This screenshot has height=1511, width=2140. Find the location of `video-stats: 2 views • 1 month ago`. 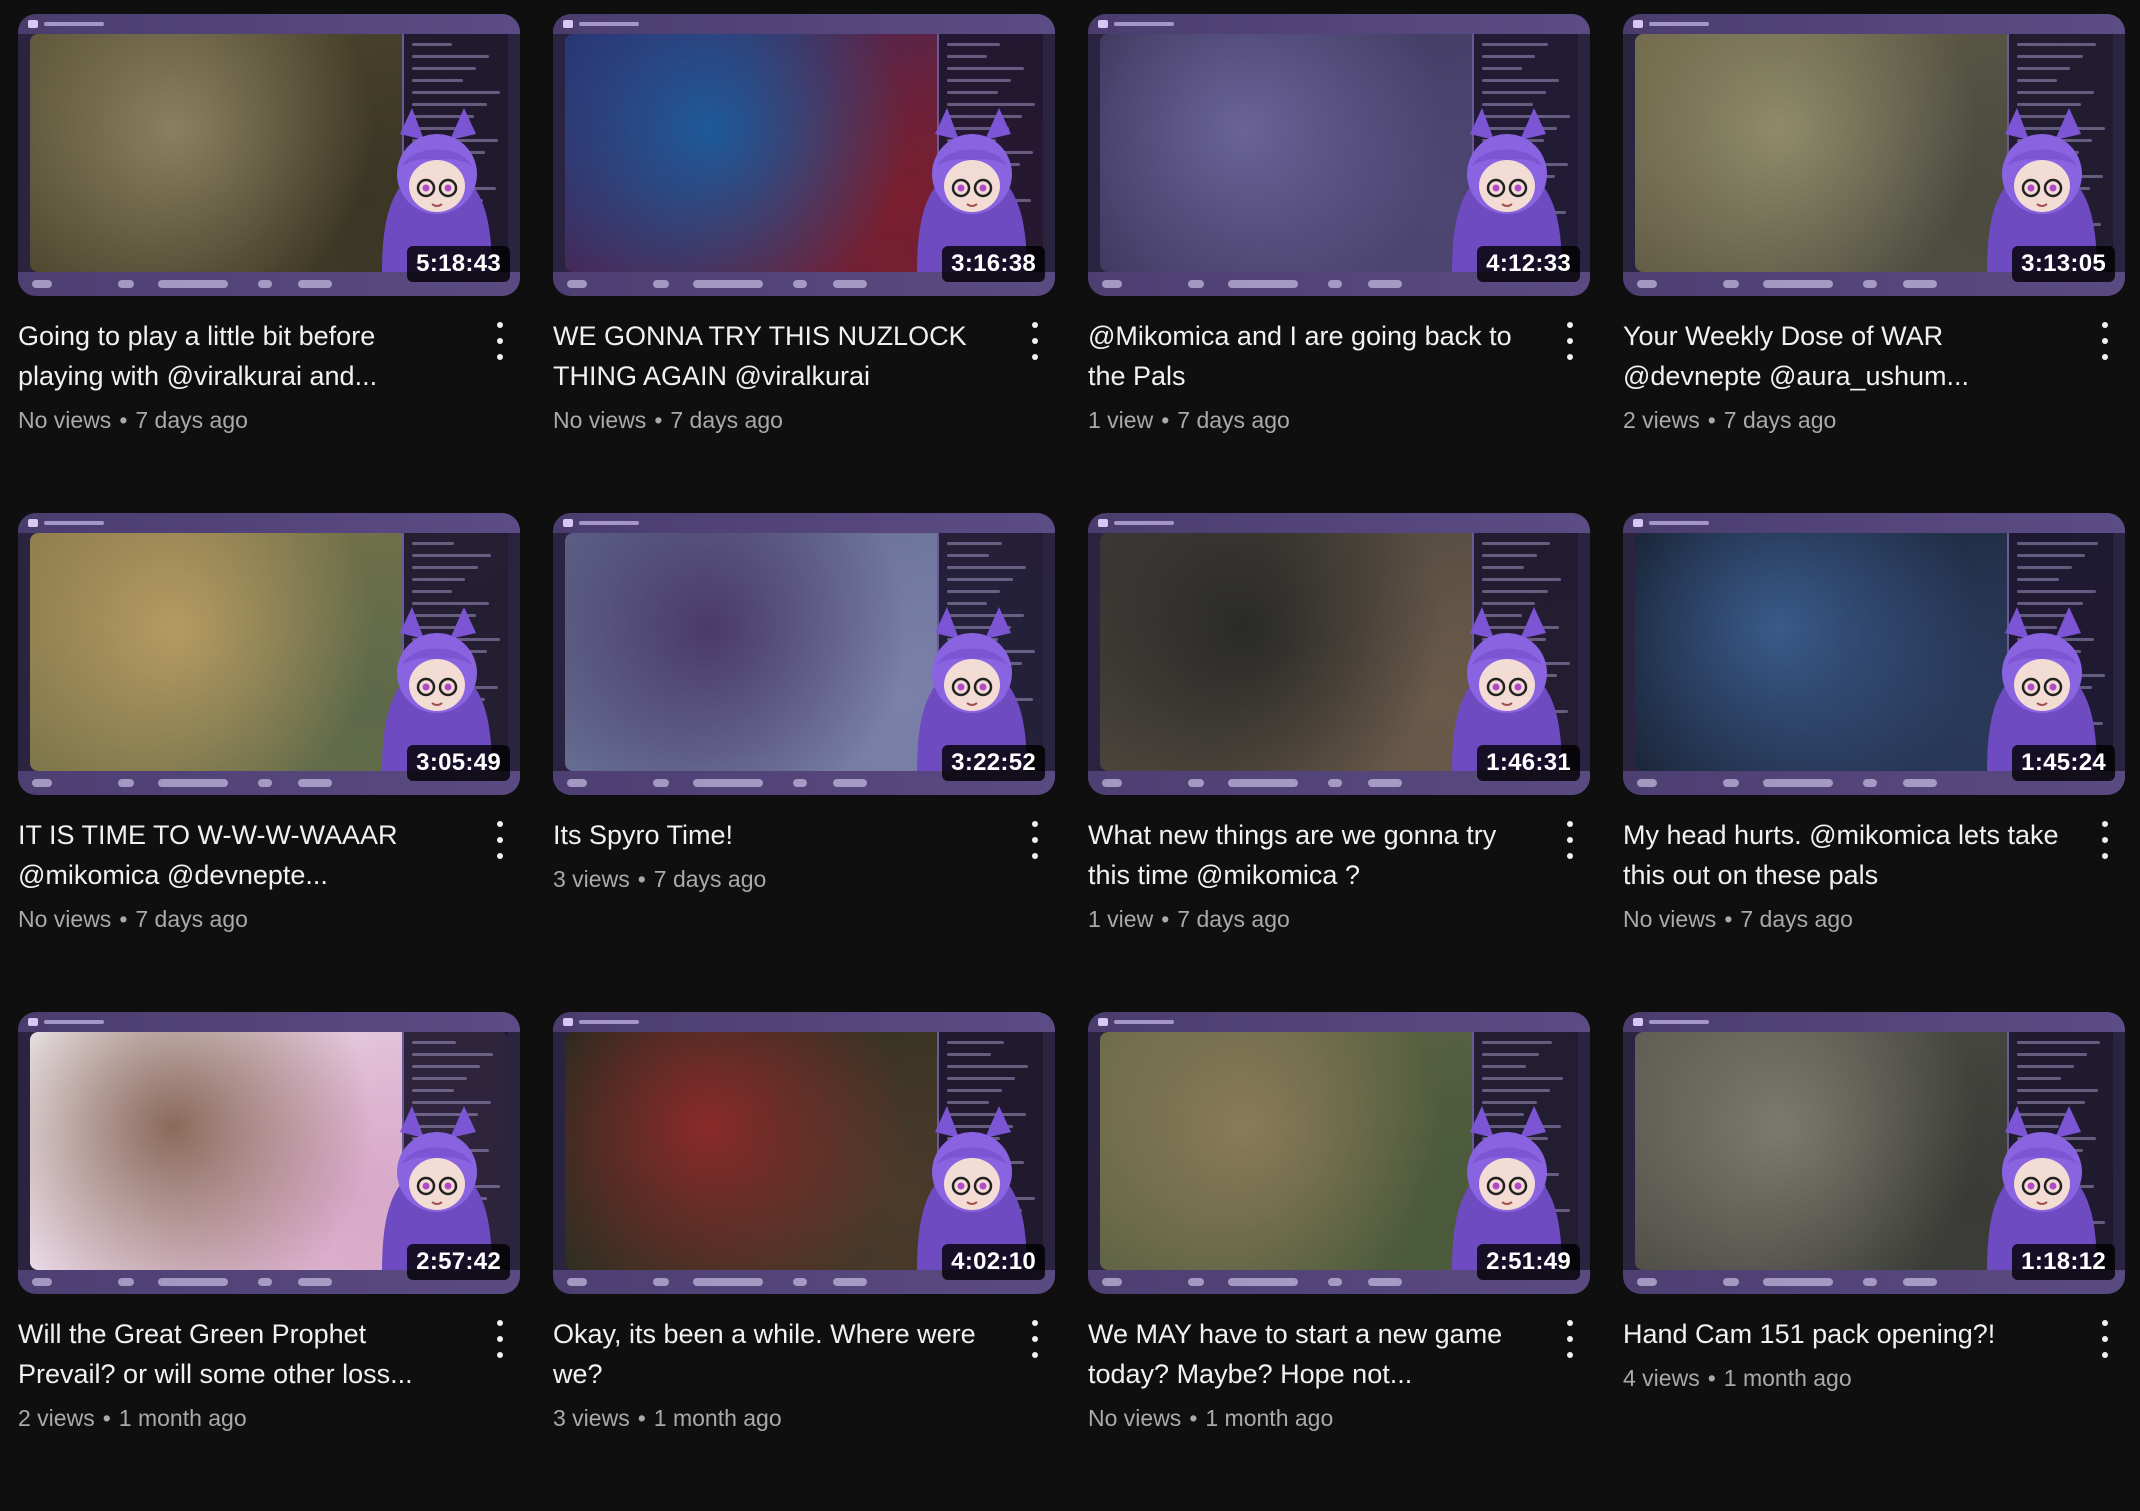

video-stats: 2 views • 1 month ago is located at coordinates (241, 1418).